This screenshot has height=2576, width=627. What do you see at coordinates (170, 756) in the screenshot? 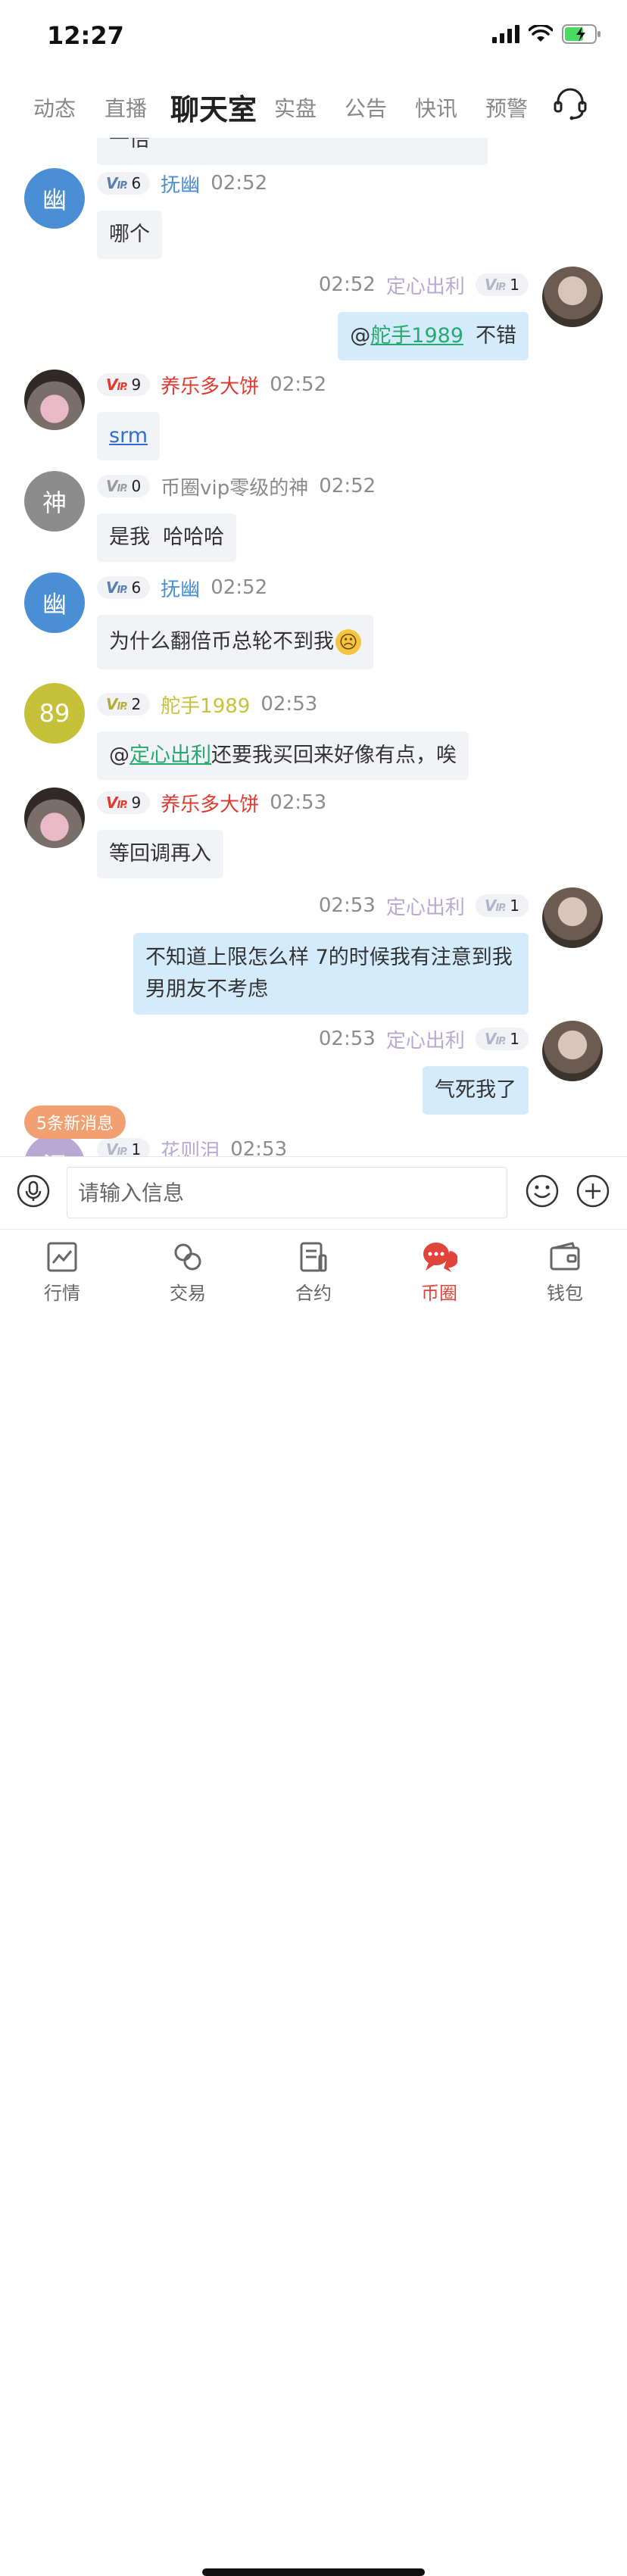
I see `mention-link: 定心出利` at bounding box center [170, 756].